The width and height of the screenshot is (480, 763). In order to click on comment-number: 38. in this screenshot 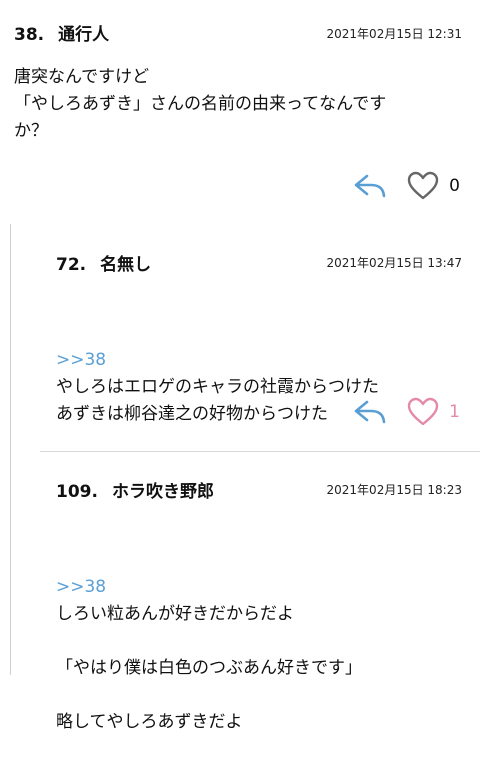, I will do `click(29, 35)`.